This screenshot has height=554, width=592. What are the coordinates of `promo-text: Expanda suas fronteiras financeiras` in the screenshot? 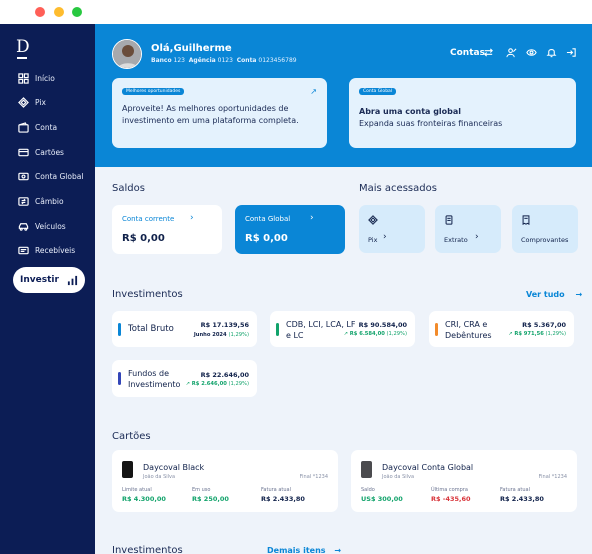 It's located at (431, 123).